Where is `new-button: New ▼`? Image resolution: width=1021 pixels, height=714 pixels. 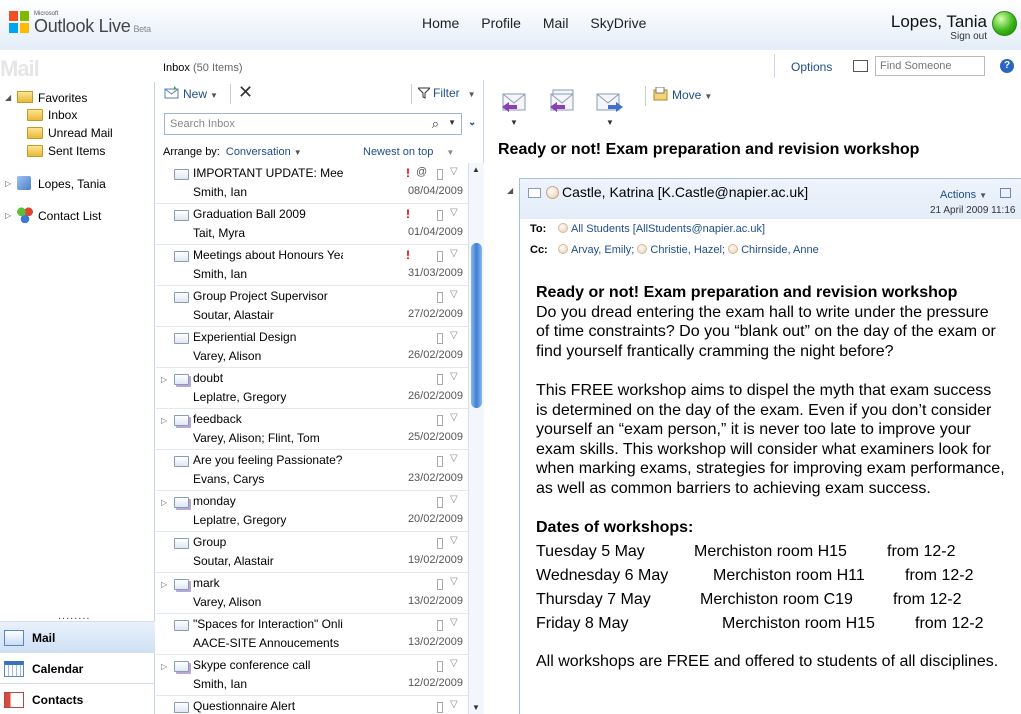 new-button: New ▼ is located at coordinates (191, 93).